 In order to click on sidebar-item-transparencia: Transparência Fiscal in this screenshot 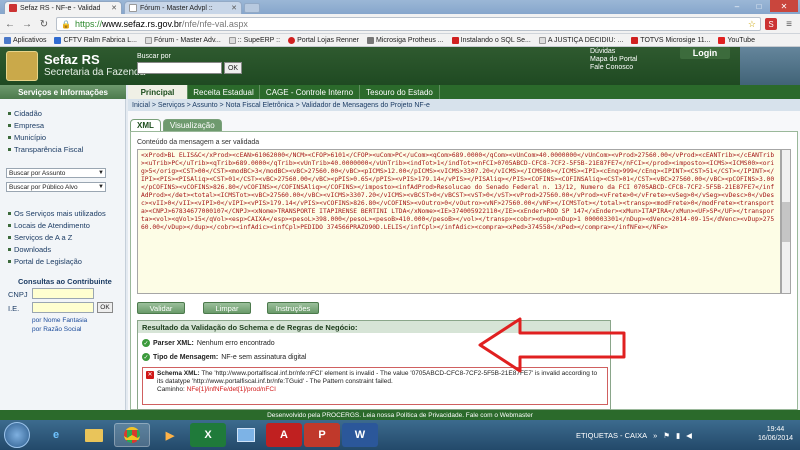, I will do `click(45, 149)`.